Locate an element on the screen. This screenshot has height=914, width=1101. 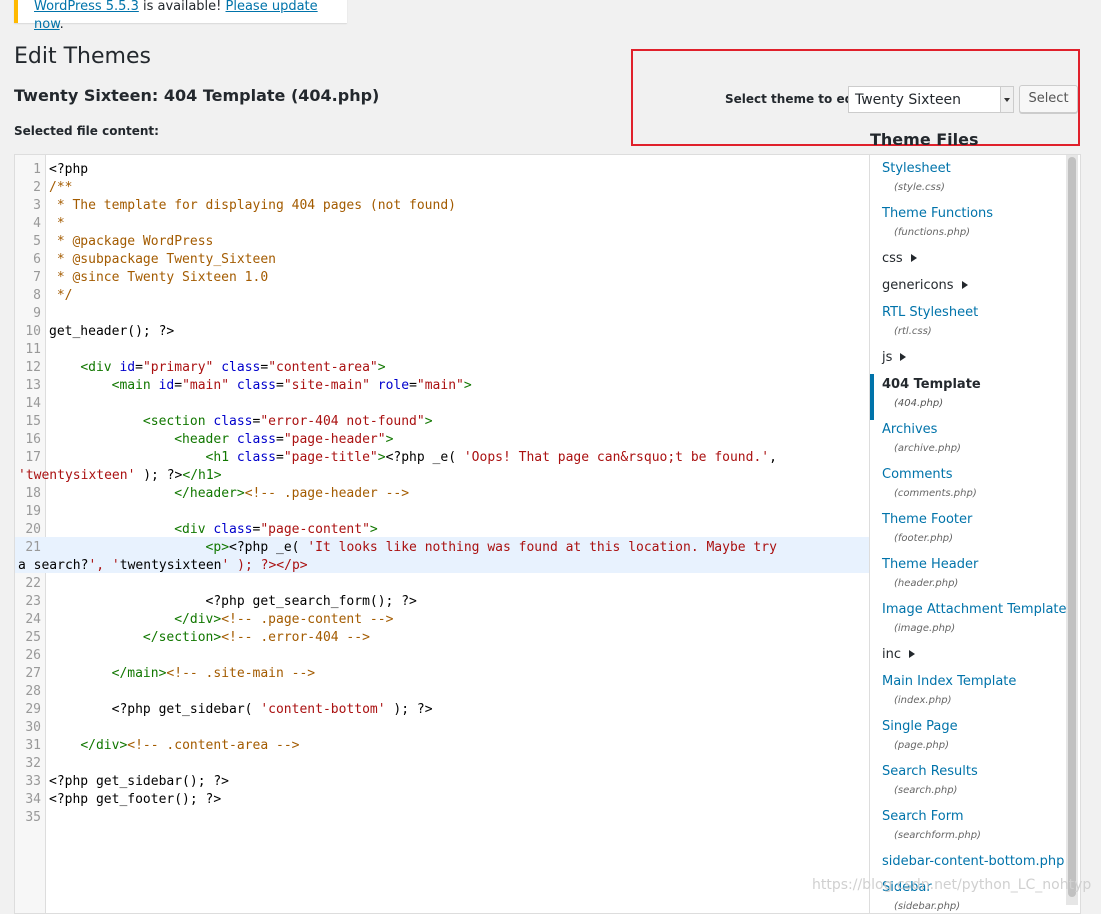
code-line: 34 <?php get_footer(); ?> is located at coordinates (442, 798).